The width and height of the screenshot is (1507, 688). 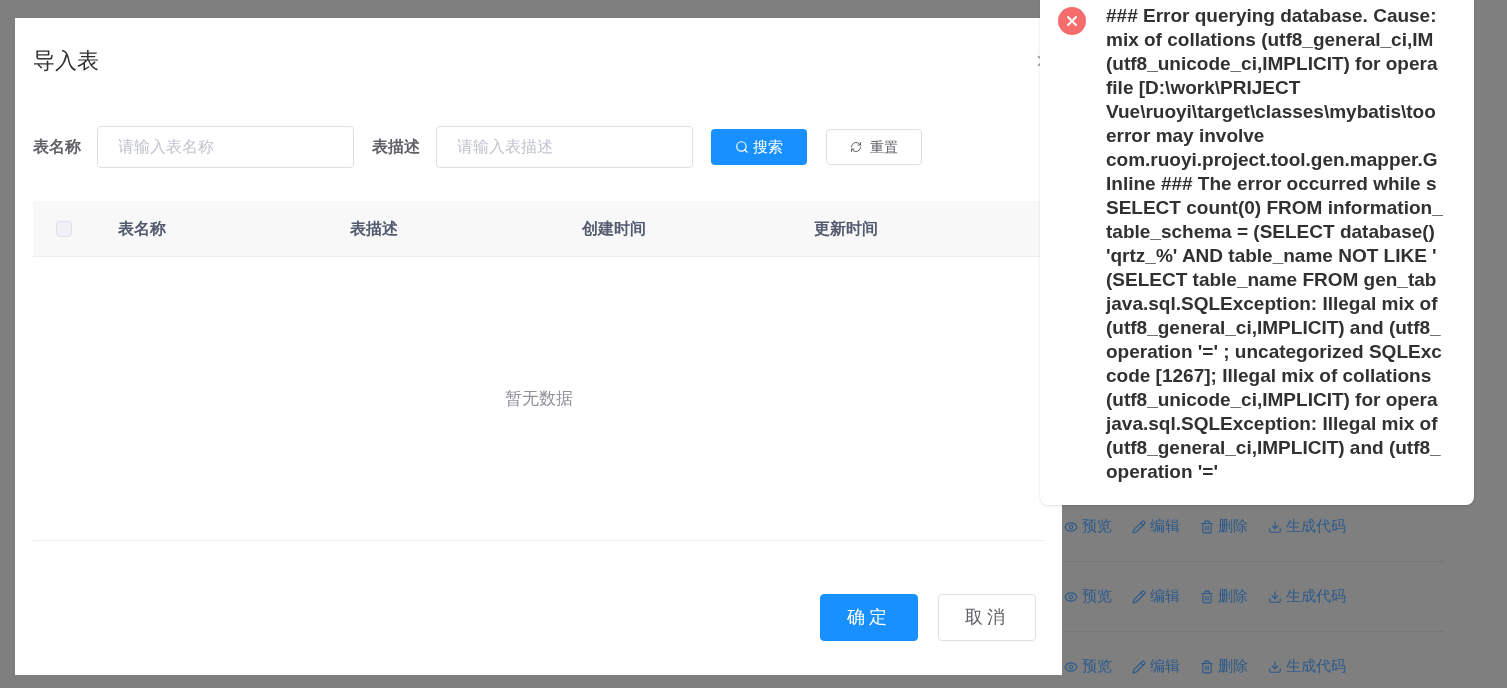 I want to click on column-header: 表描述, so click(x=374, y=228).